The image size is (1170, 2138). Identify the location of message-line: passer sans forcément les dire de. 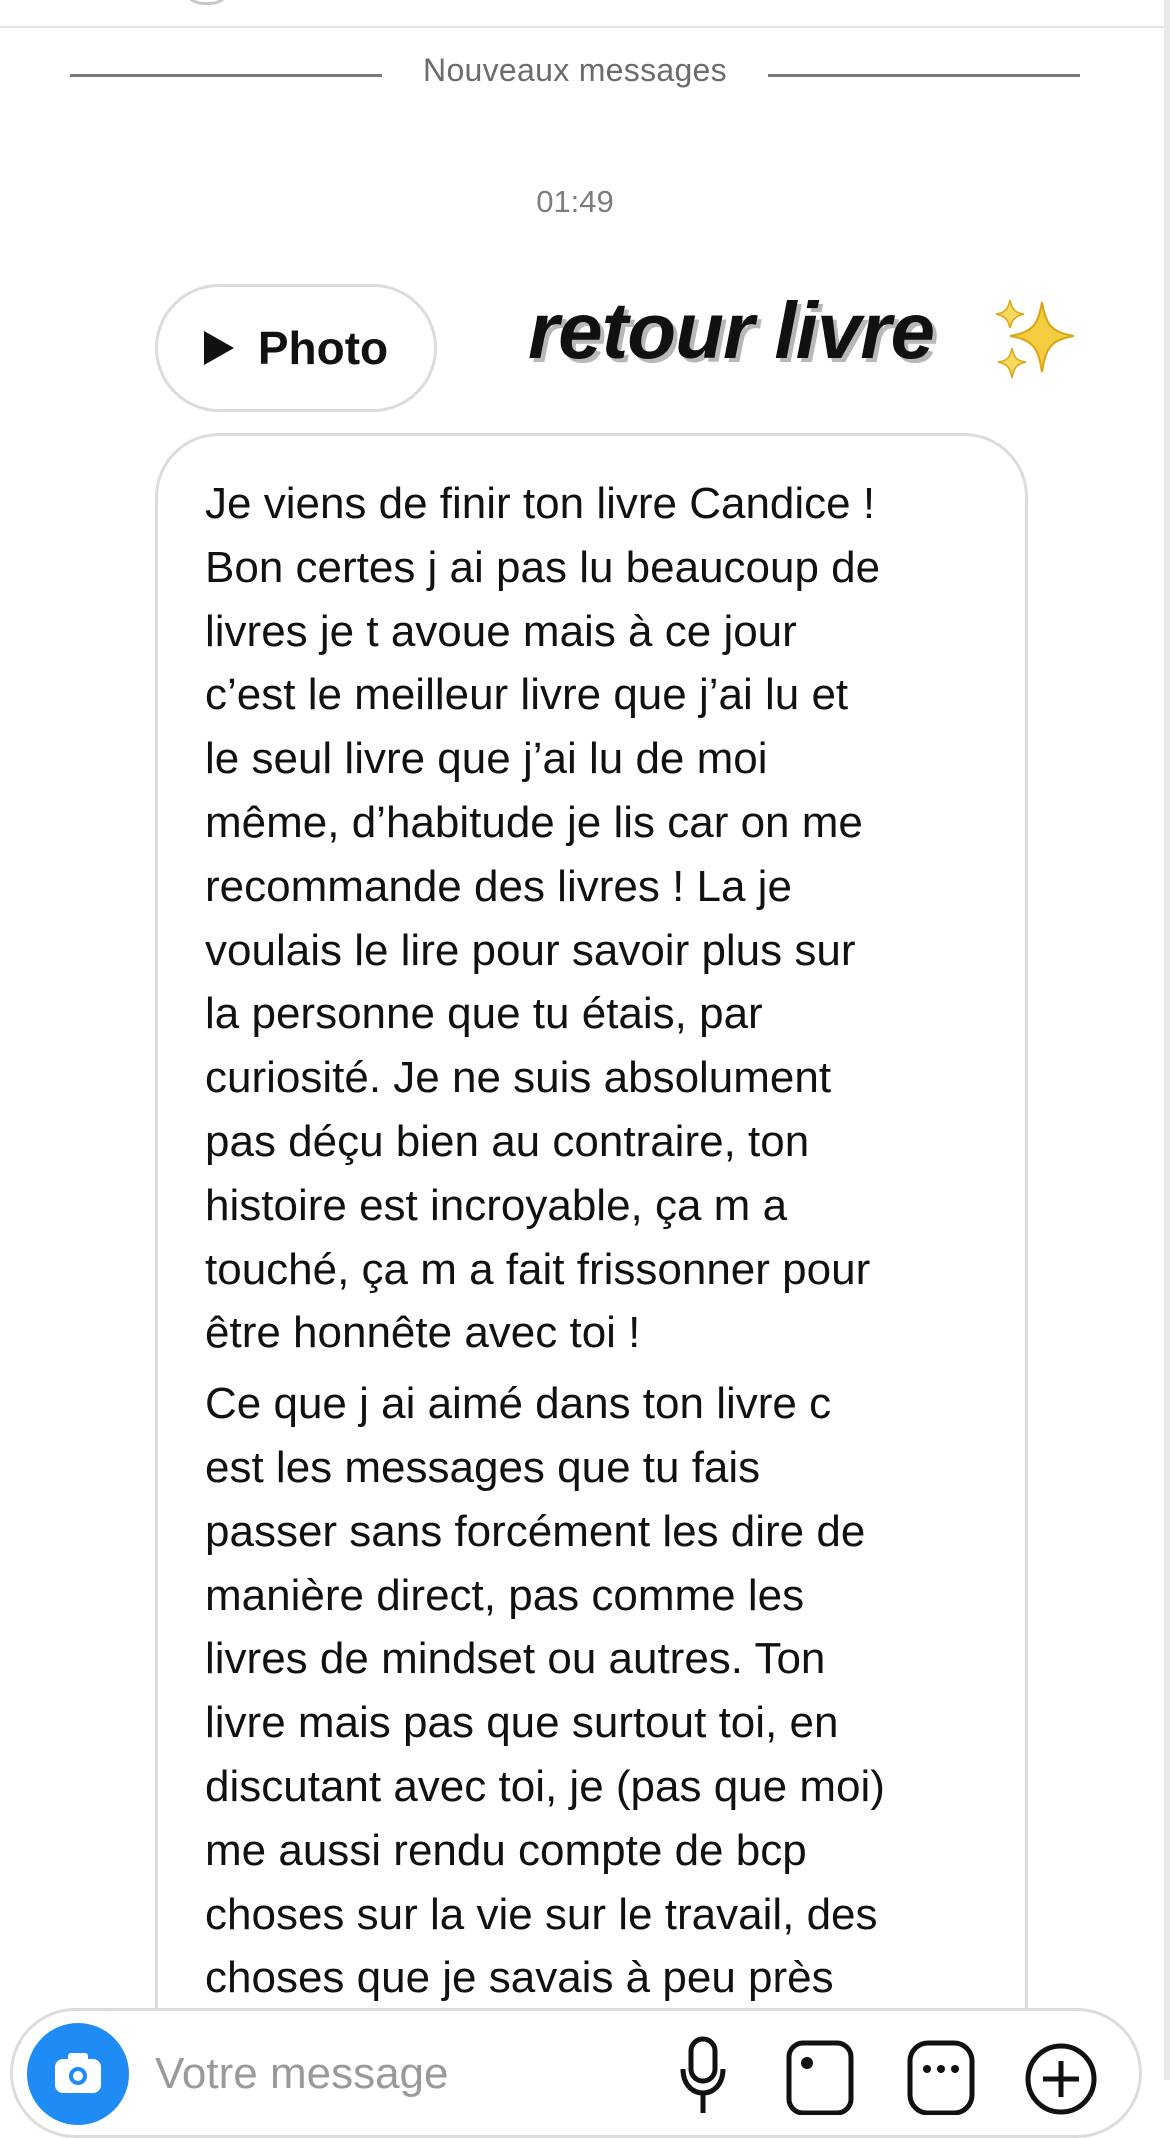
(535, 1531).